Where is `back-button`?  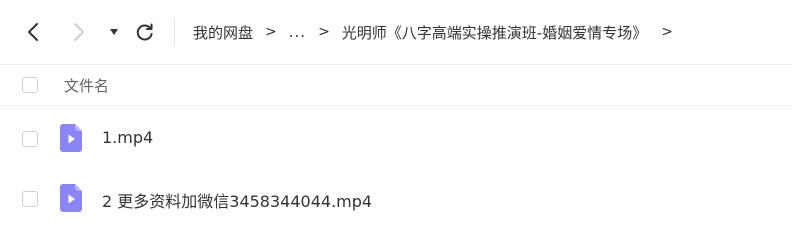
back-button is located at coordinates (33, 32).